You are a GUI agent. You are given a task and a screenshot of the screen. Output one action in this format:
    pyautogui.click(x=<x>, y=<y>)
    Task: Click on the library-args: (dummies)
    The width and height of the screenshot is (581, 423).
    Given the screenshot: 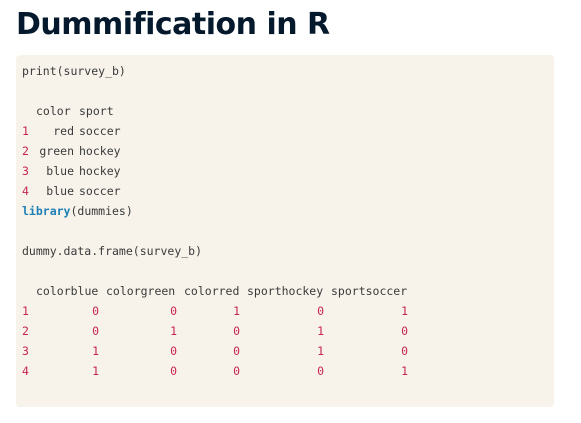 What is the action you would take?
    pyautogui.click(x=101, y=211)
    